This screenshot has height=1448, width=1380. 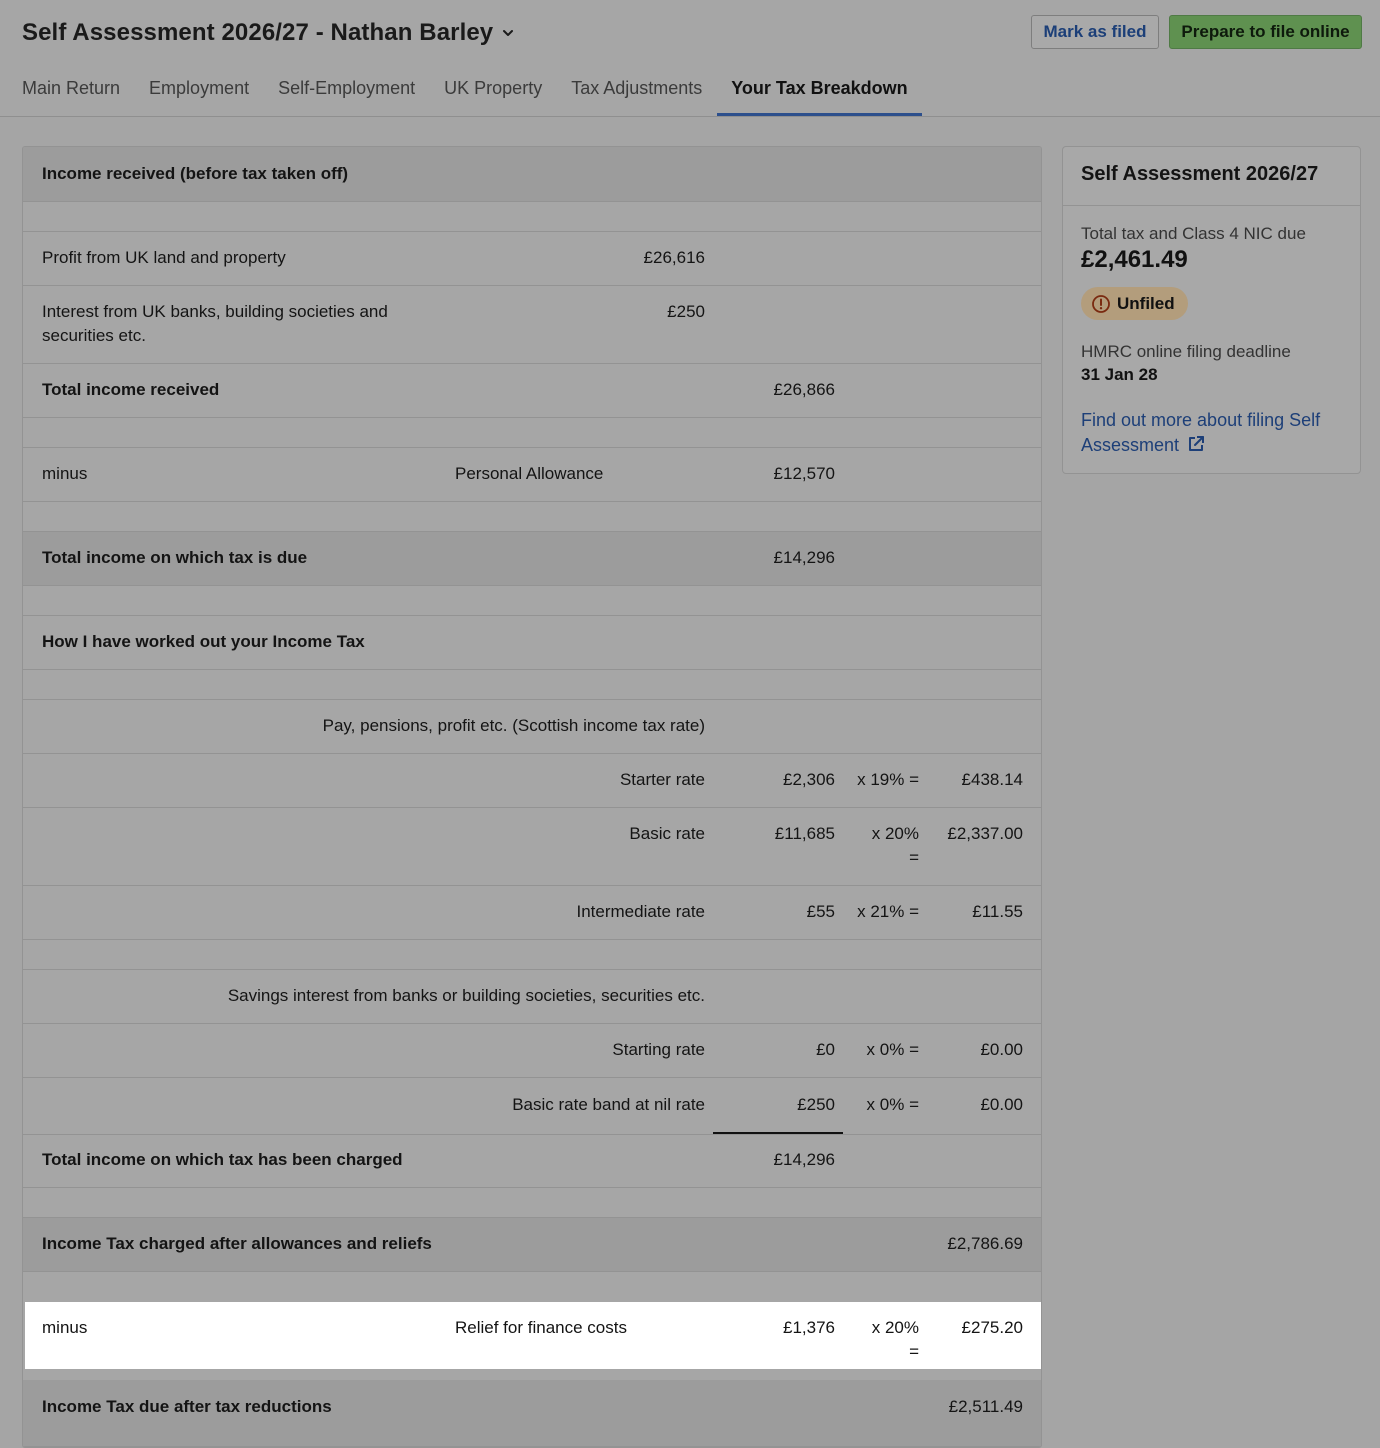 What do you see at coordinates (804, 1159) in the screenshot?
I see `total-charged-value: £14,296` at bounding box center [804, 1159].